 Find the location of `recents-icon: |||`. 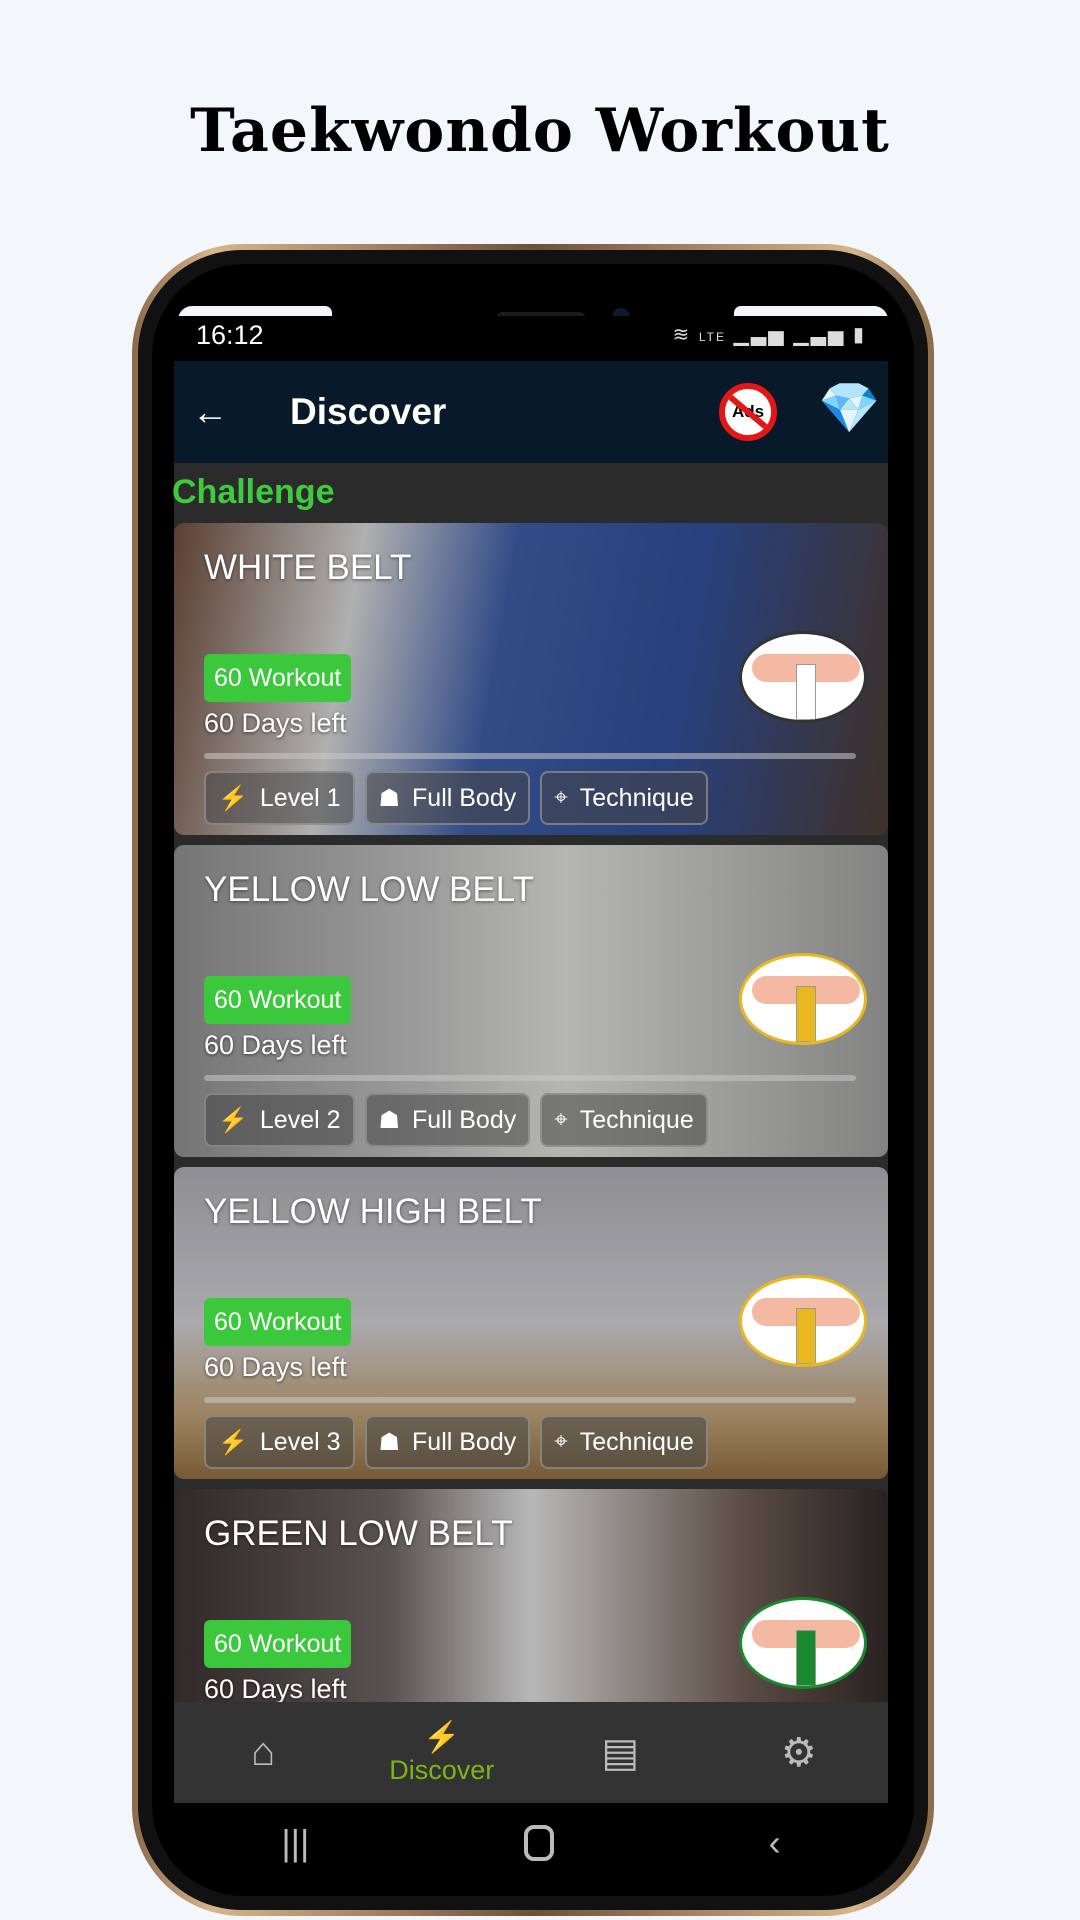

recents-icon: ||| is located at coordinates (295, 1843).